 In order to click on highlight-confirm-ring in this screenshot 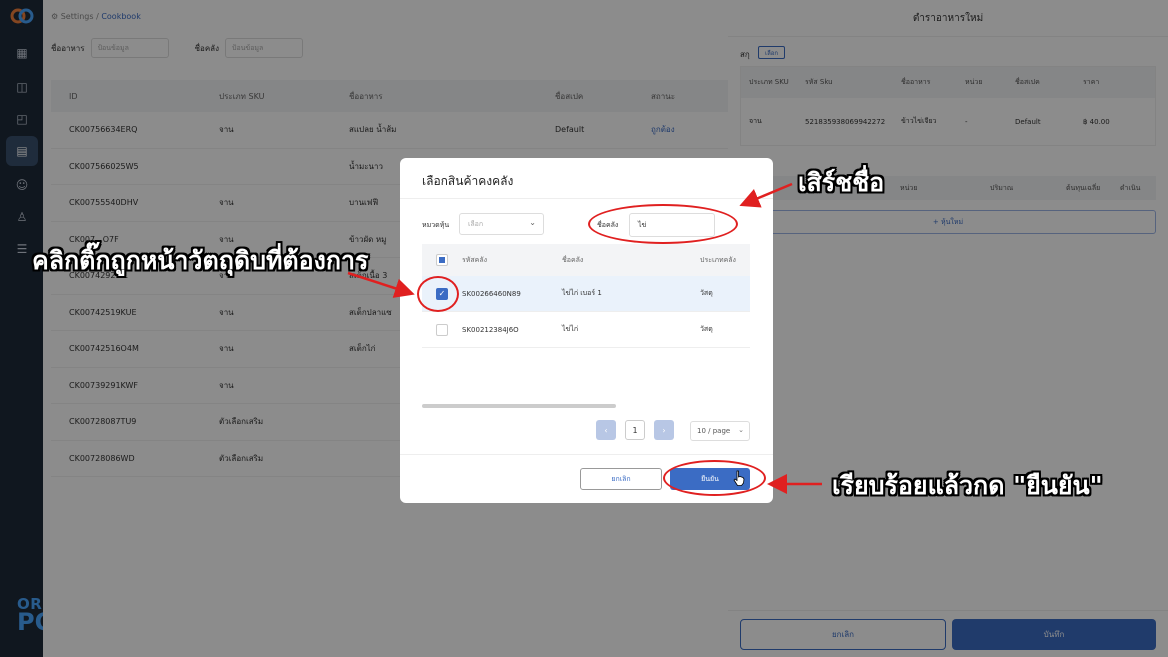, I will do `click(714, 478)`.